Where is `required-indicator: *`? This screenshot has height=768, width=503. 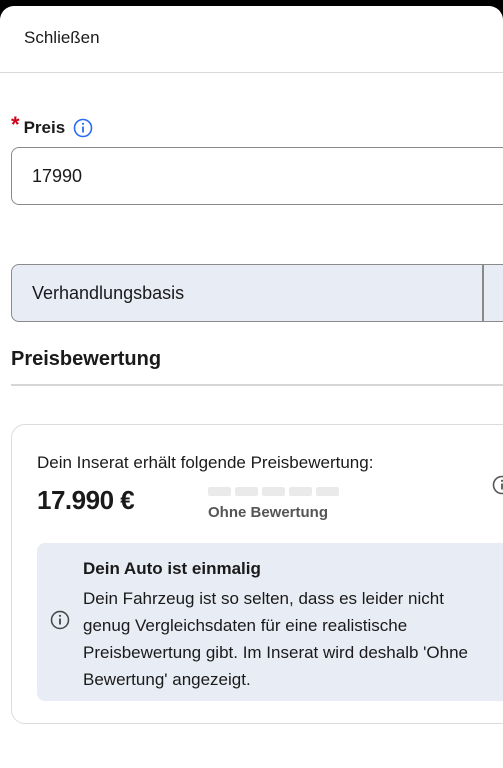
required-indicator: * is located at coordinates (15, 124).